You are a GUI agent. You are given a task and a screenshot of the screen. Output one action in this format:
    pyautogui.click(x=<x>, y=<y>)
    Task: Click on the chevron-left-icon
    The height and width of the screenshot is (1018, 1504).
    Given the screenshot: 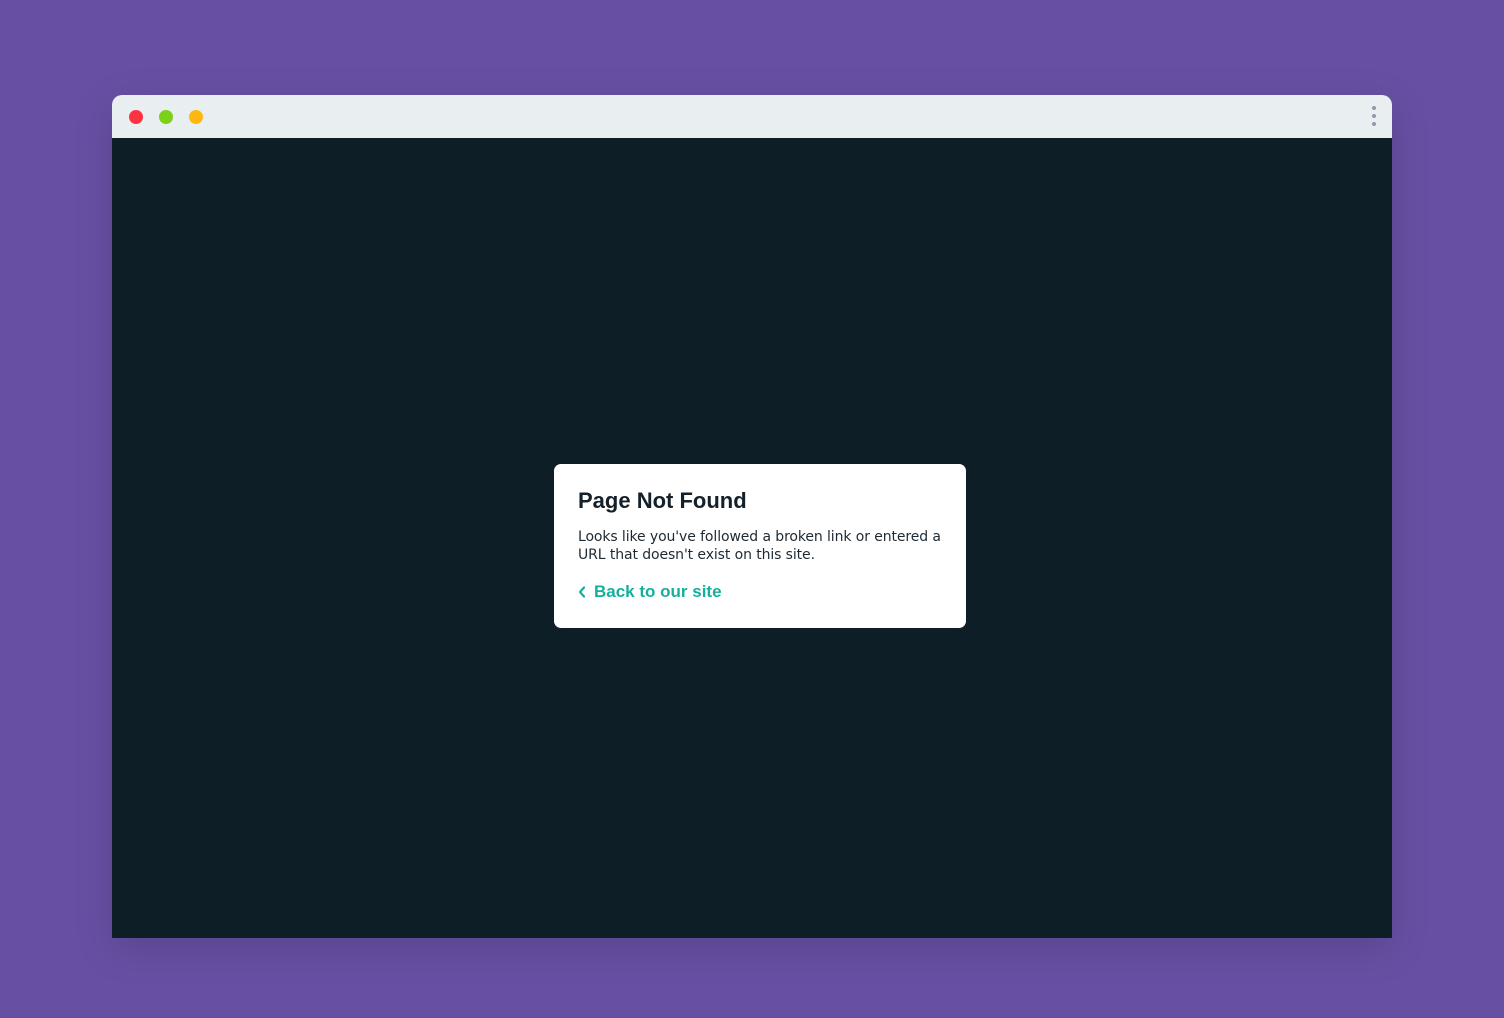 What is the action you would take?
    pyautogui.click(x=582, y=592)
    